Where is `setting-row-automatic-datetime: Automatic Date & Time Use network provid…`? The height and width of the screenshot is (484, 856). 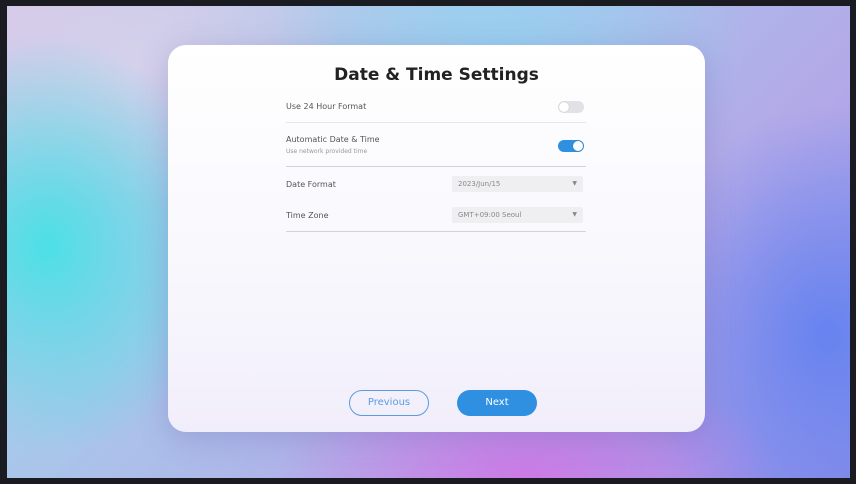
setting-row-automatic-datetime: Automatic Date & Time Use network provid… is located at coordinates (436, 145).